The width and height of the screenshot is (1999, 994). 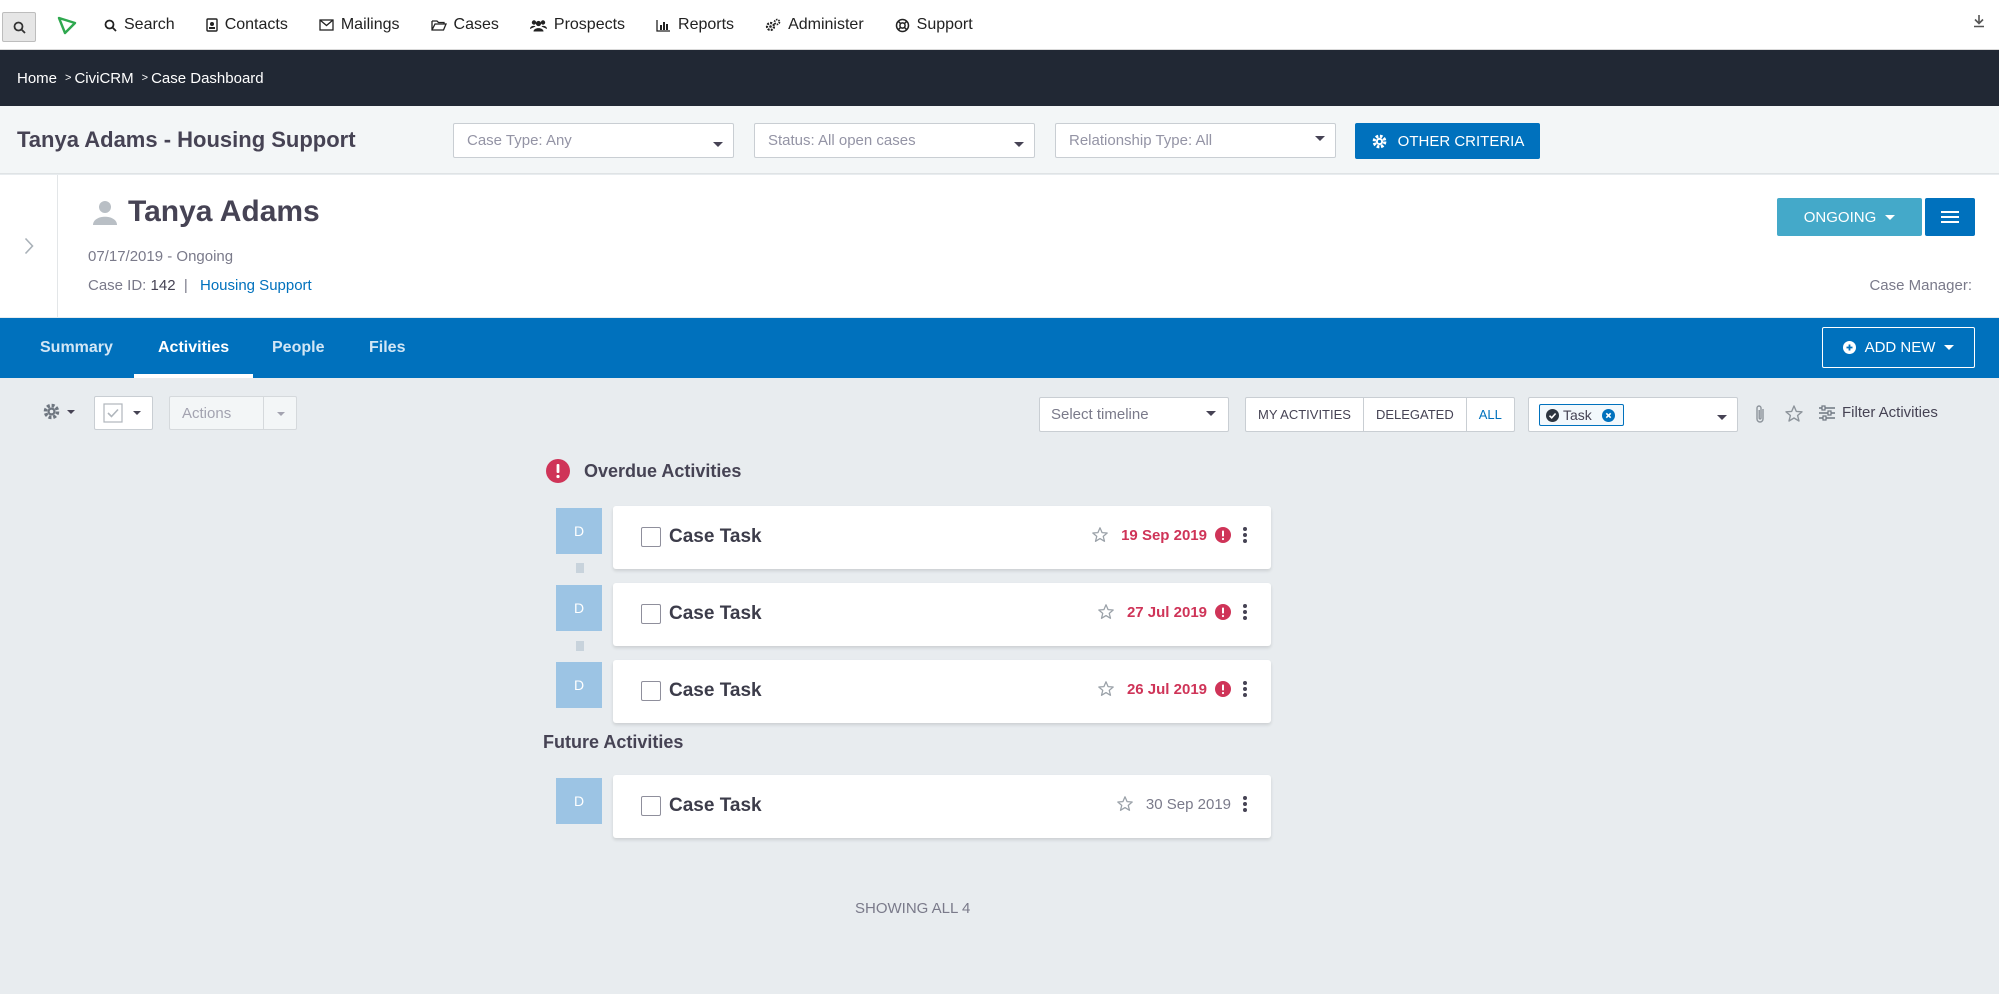 What do you see at coordinates (476, 24) in the screenshot?
I see `menu-item-label: Cases` at bounding box center [476, 24].